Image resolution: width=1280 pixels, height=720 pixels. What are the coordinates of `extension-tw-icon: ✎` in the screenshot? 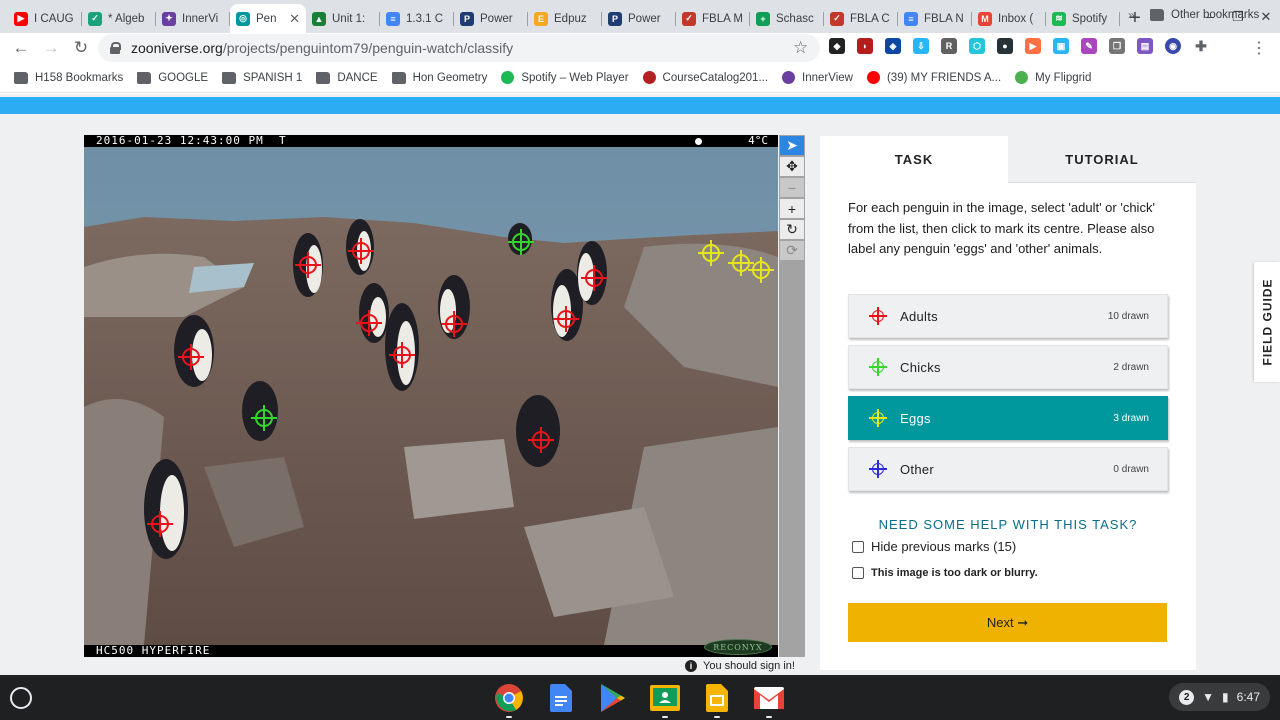 It's located at (1089, 46).